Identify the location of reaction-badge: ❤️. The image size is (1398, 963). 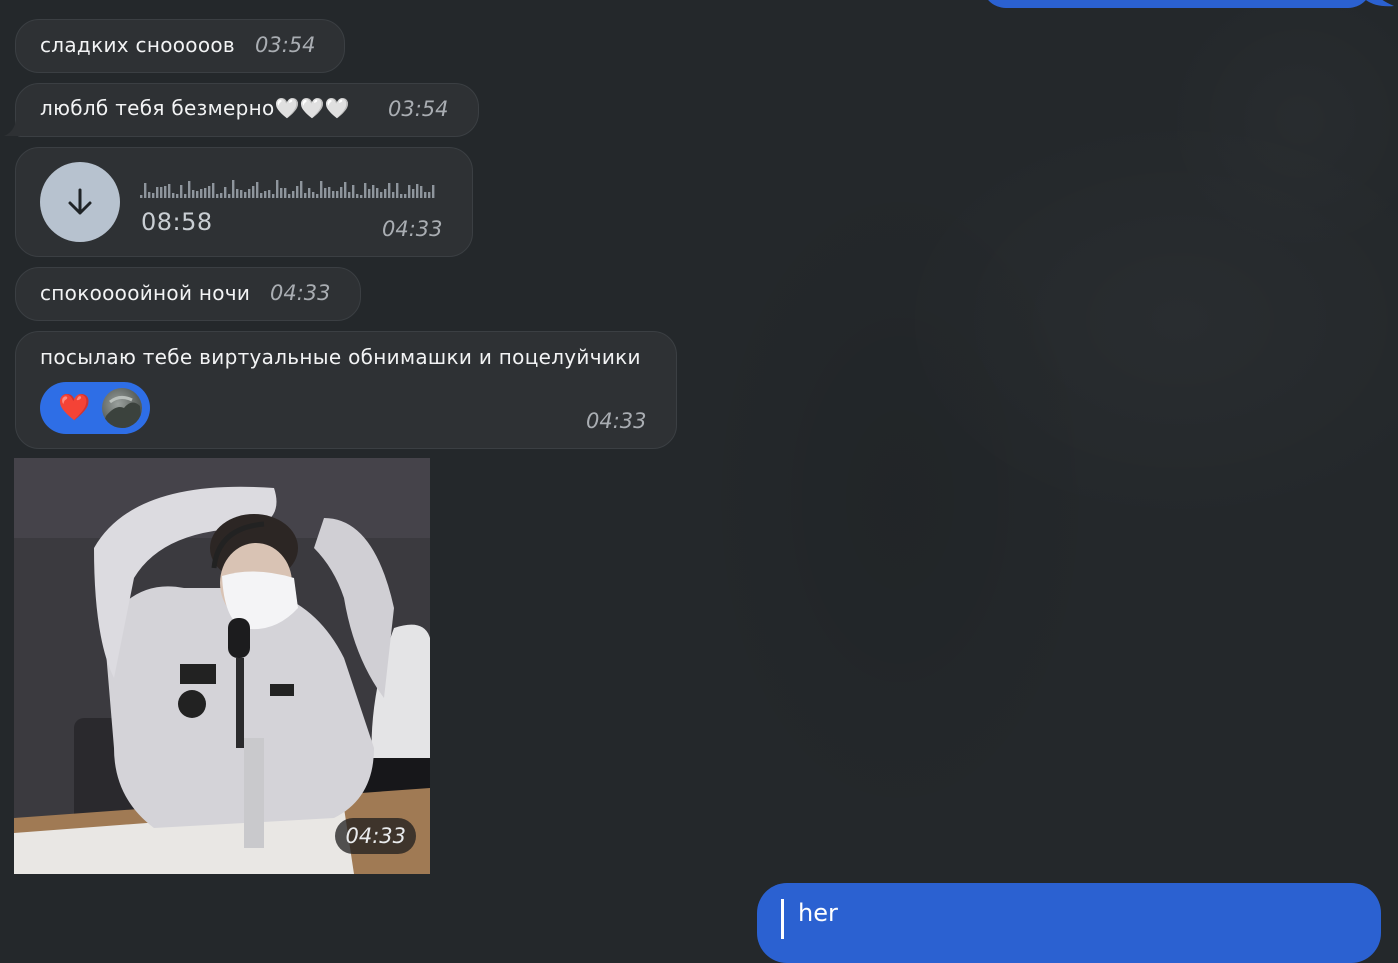
(95, 408).